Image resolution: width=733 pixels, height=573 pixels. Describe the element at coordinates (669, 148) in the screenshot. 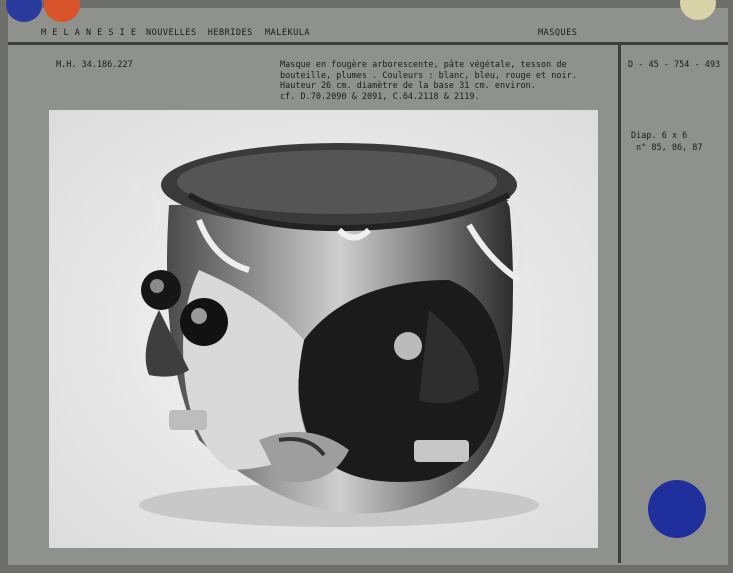

I see `slide-numbers: n° 85, 86, 87` at that location.